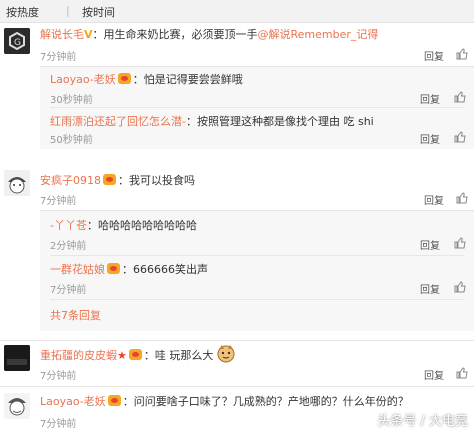 Image resolution: width=474 pixels, height=435 pixels. What do you see at coordinates (141, 225) in the screenshot?
I see `reply-text: ：哈哈哈哈哈哈哈哈哈` at bounding box center [141, 225].